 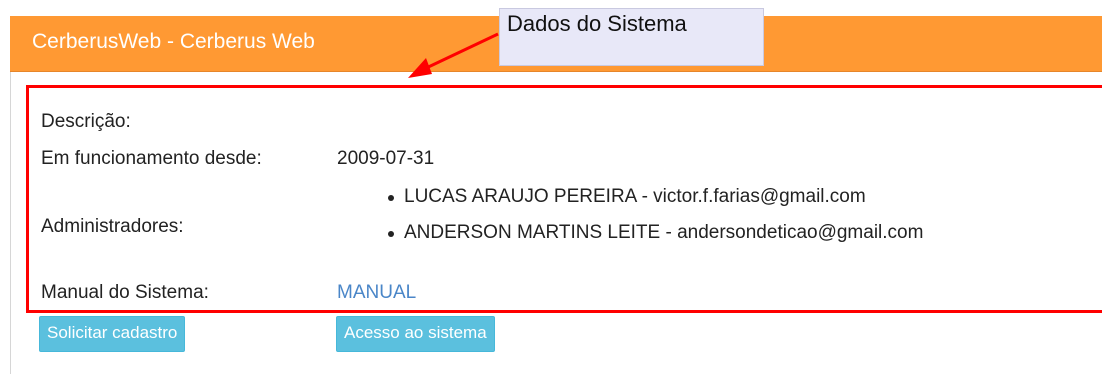 What do you see at coordinates (453, 55) in the screenshot?
I see `annotation-arrow-icon` at bounding box center [453, 55].